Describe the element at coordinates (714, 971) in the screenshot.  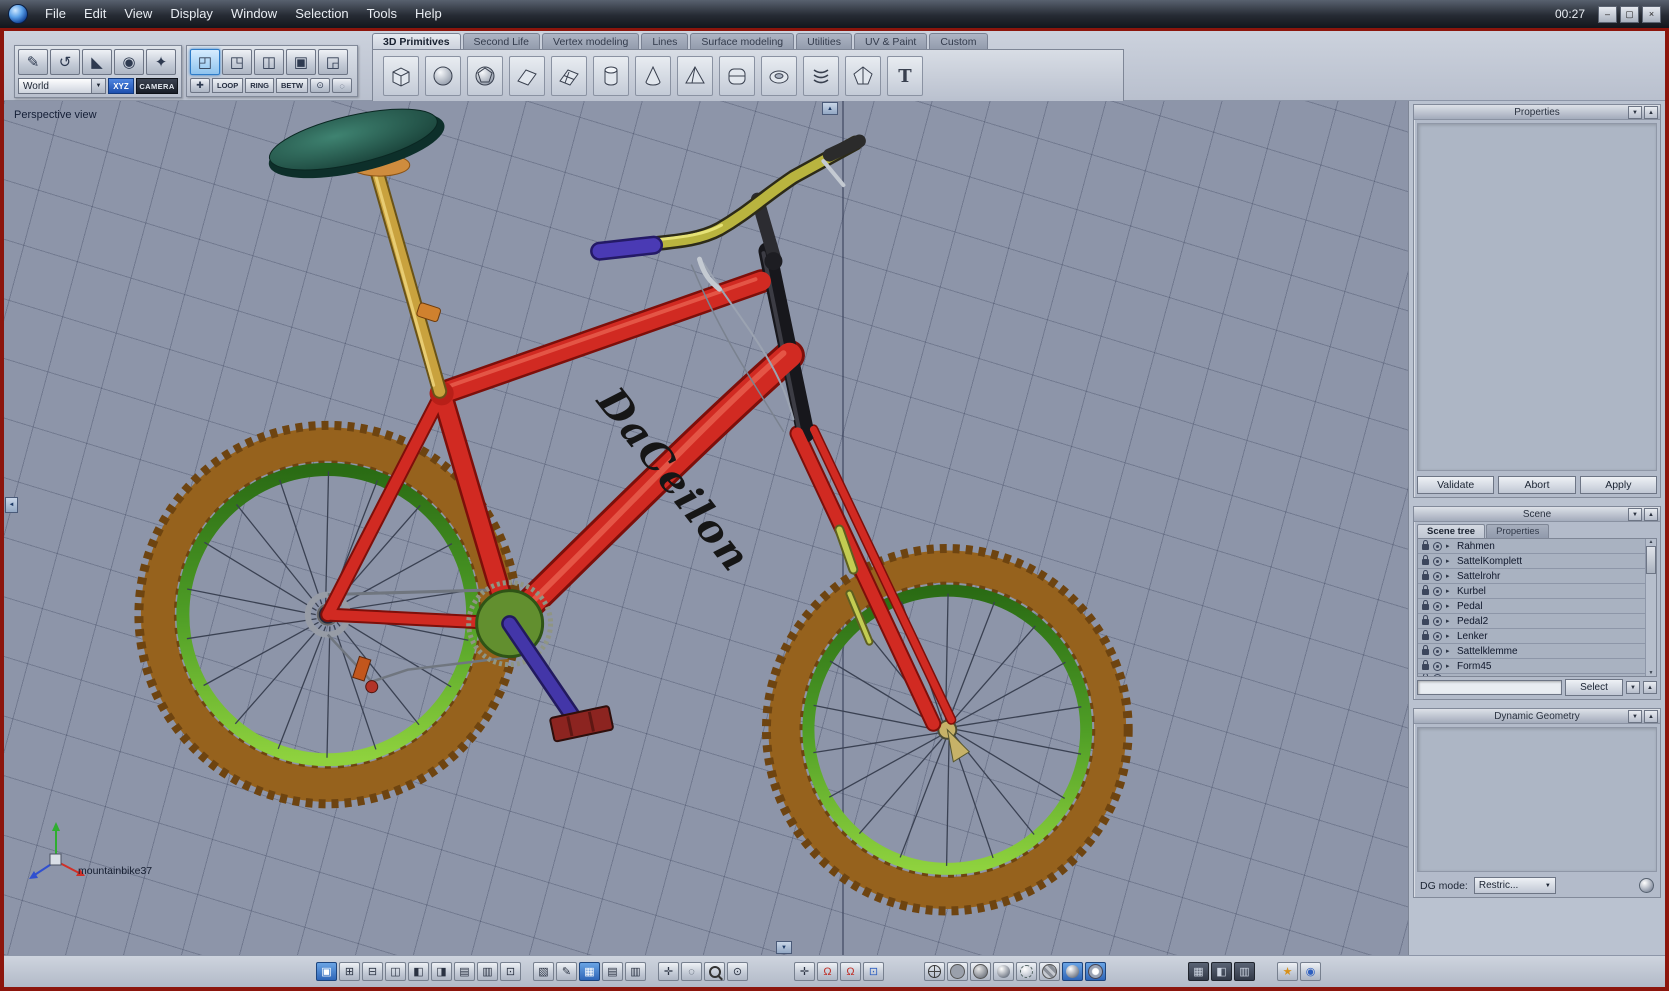
I see `zoom-icon` at that location.